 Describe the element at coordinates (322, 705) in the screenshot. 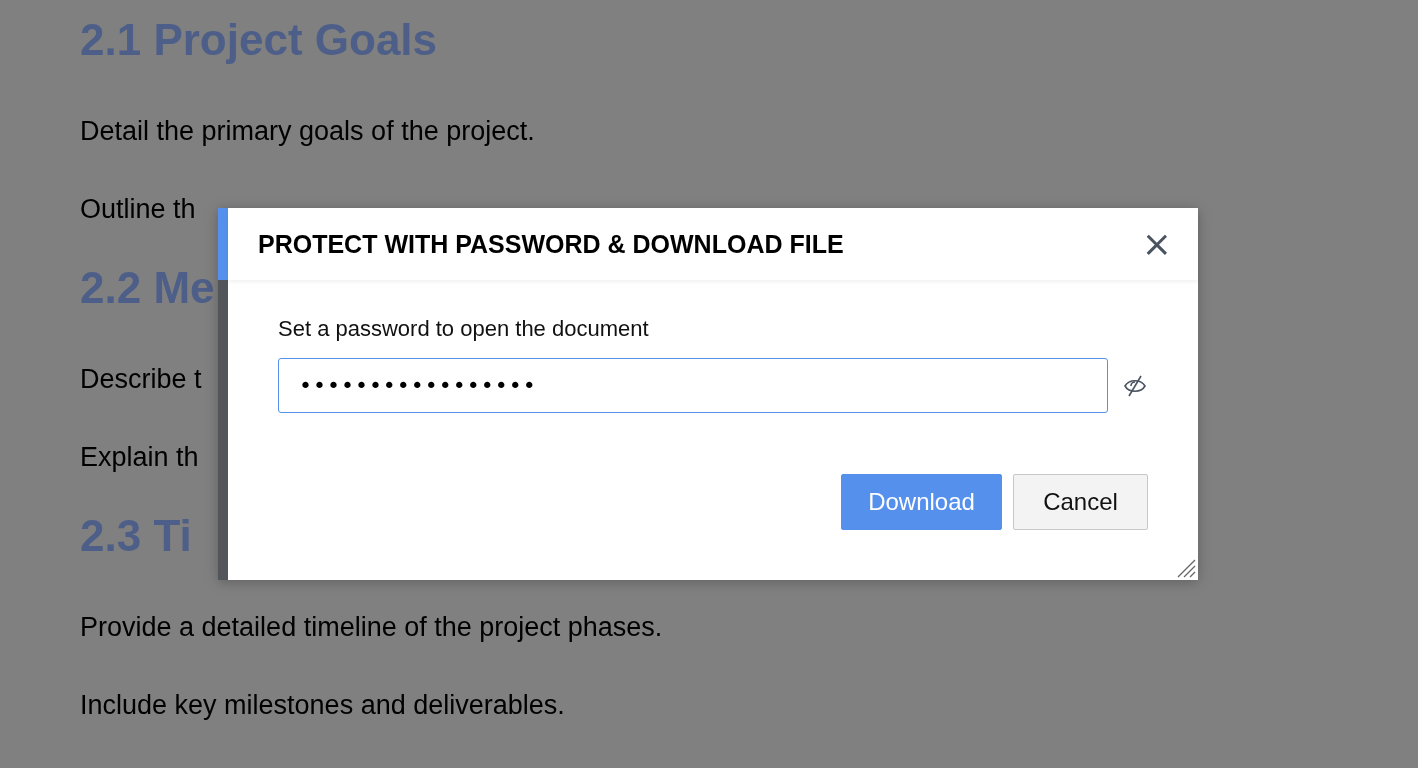

I see `paragraph: Include key milestones and deliverables.` at that location.